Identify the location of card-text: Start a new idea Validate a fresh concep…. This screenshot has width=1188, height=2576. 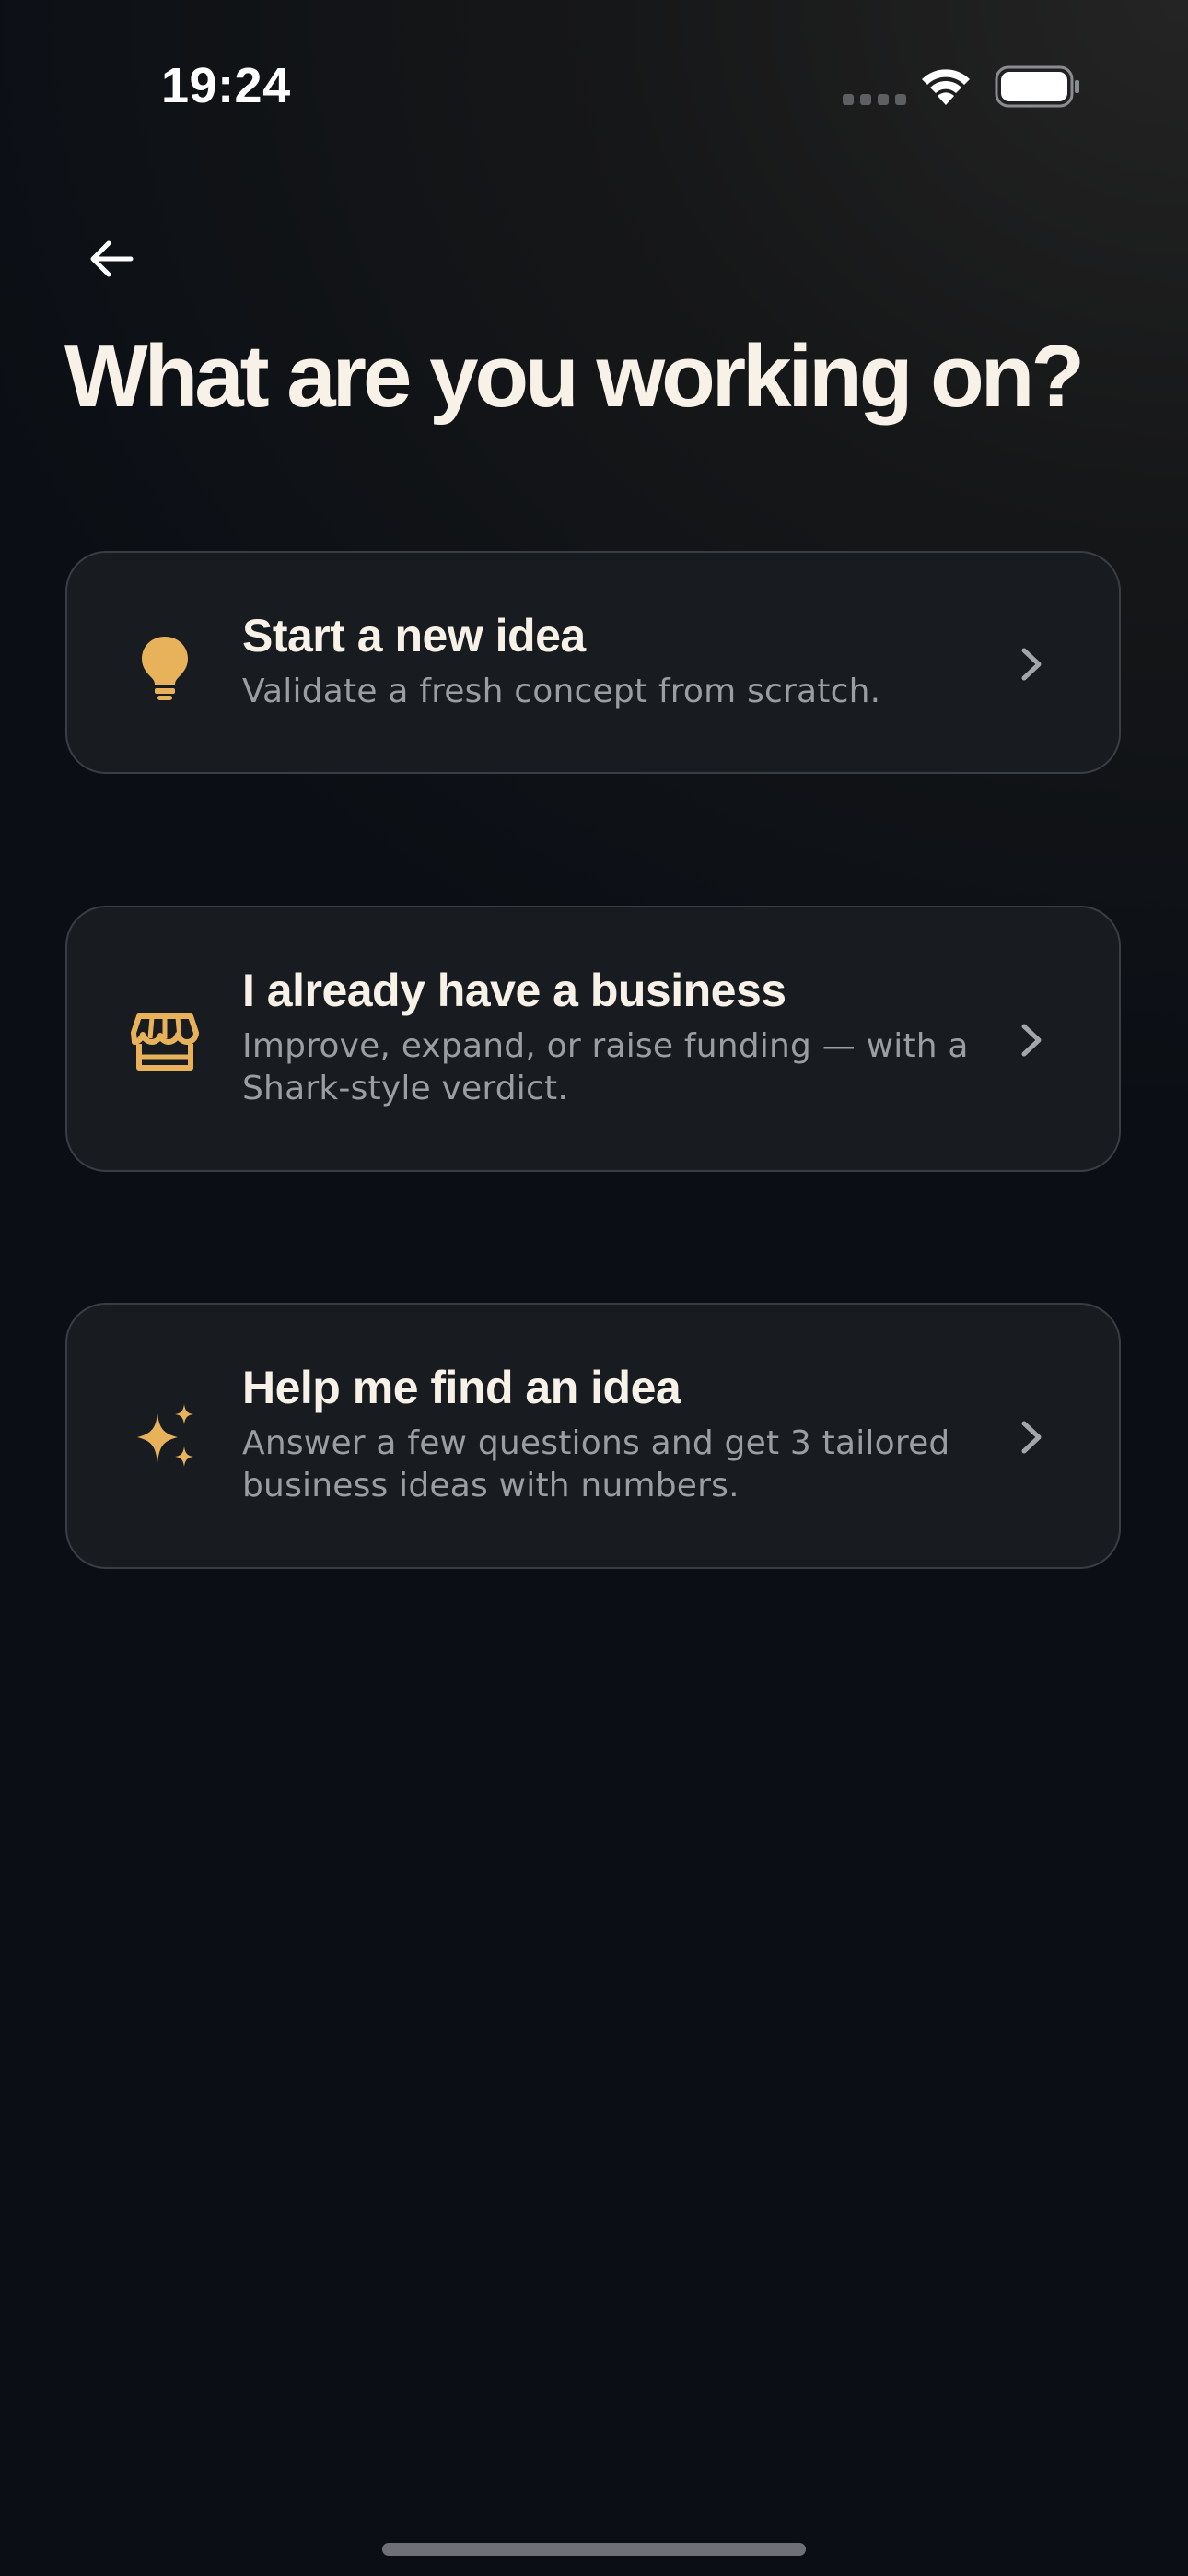
(616, 660).